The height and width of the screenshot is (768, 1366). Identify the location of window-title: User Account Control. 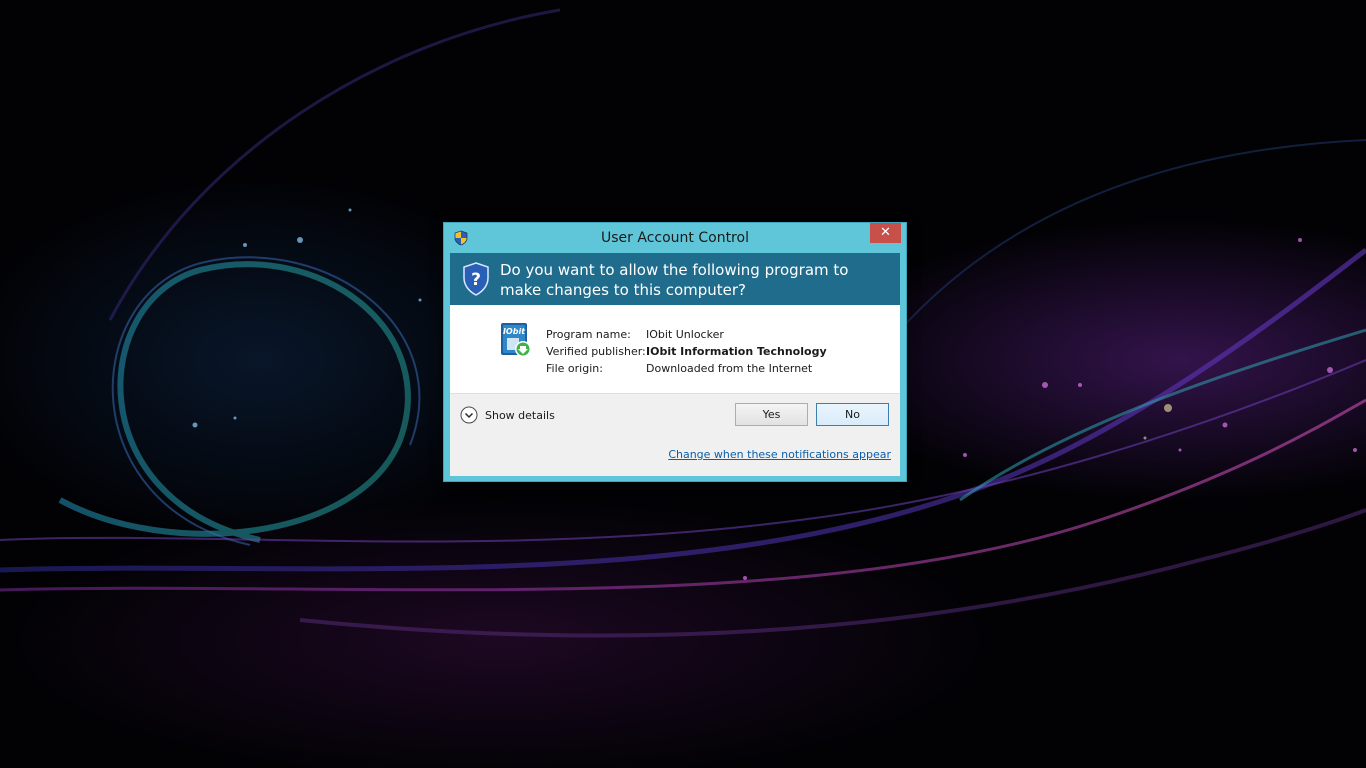
(675, 238).